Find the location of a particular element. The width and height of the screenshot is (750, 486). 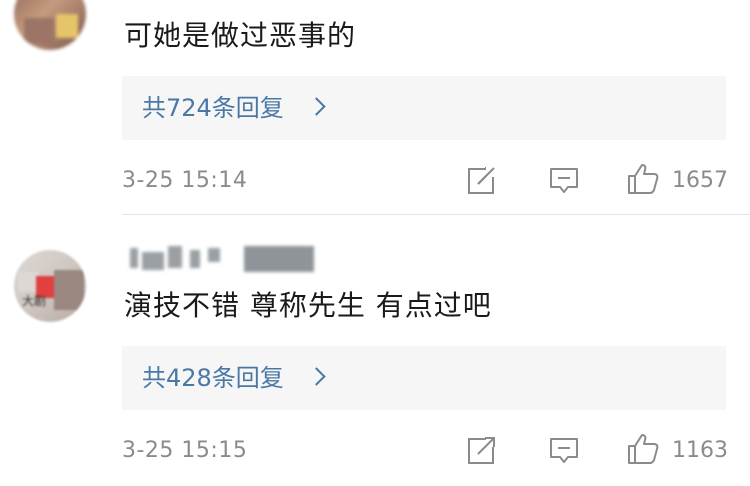

avatar: 大剧 is located at coordinates (50, 286).